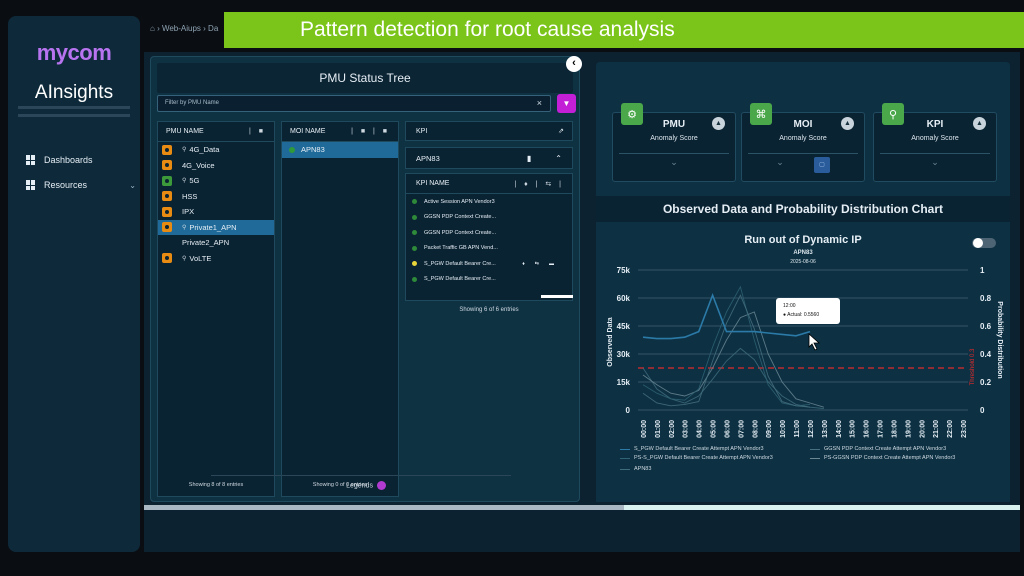 The image size is (1024, 576). I want to click on x-tick-label: 14:00, so click(839, 429).